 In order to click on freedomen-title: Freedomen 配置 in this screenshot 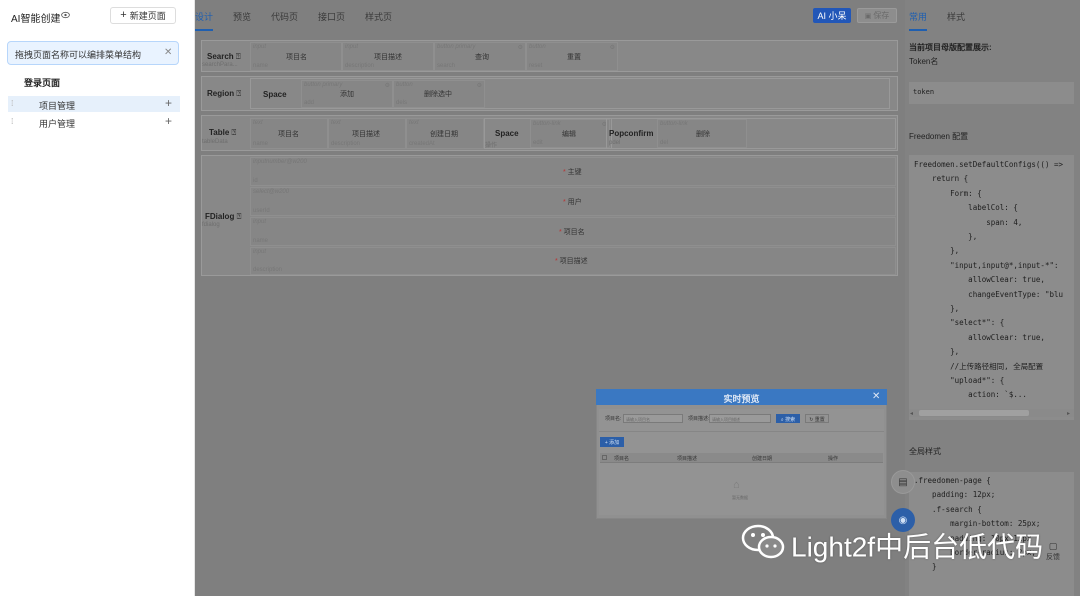, I will do `click(939, 136)`.